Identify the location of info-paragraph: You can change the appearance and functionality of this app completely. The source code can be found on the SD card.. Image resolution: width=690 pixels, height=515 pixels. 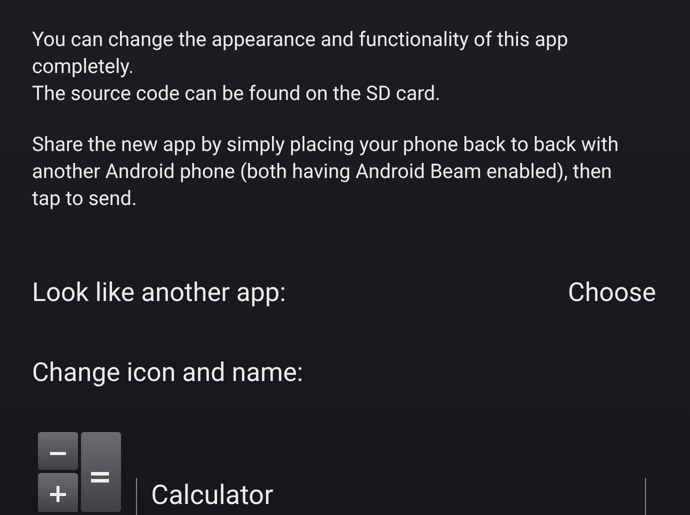
(301, 66).